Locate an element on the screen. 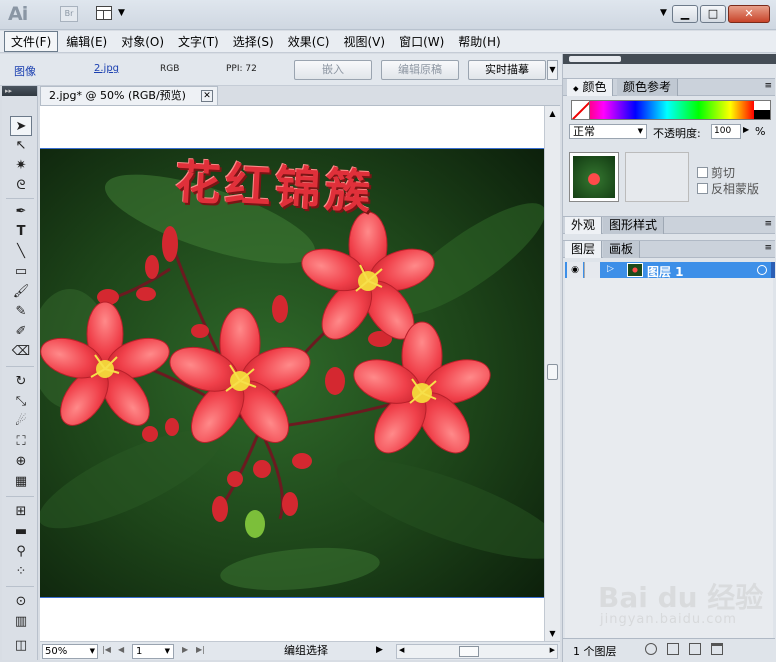 The height and width of the screenshot is (662, 776). lasso-tool-icon: ᘓ is located at coordinates (21, 186).